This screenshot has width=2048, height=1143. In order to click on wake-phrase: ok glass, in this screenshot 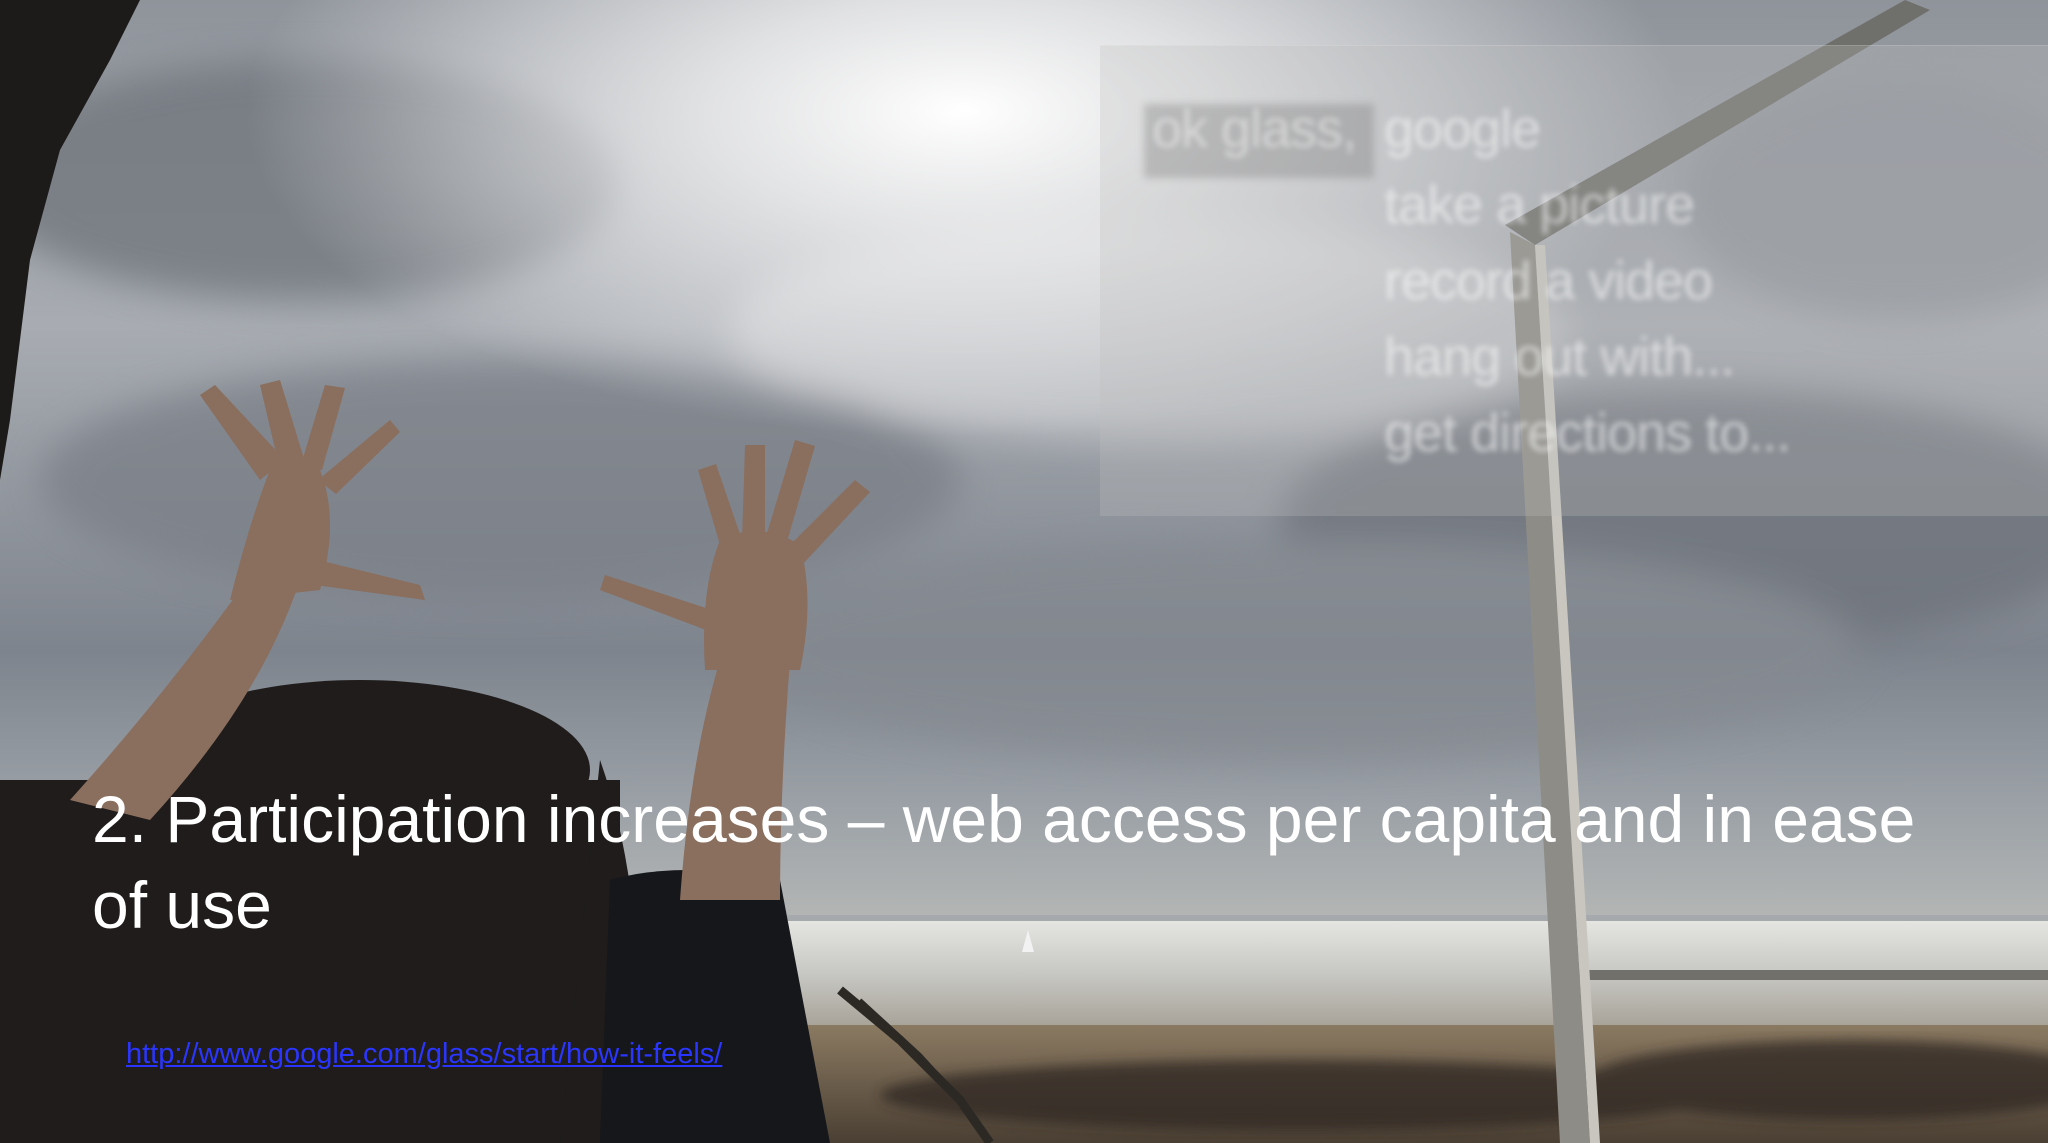, I will do `click(1254, 129)`.